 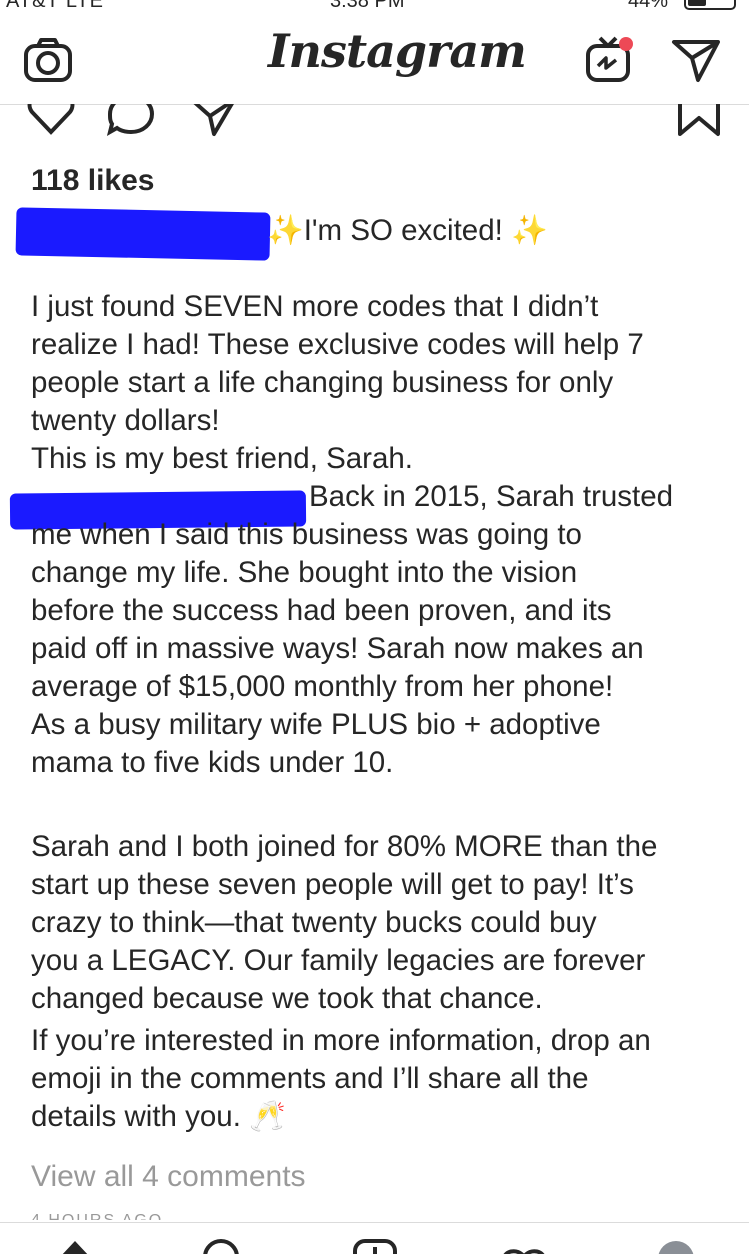 What do you see at coordinates (212, 762) in the screenshot?
I see `caption-line: mama to five kids under 10.` at bounding box center [212, 762].